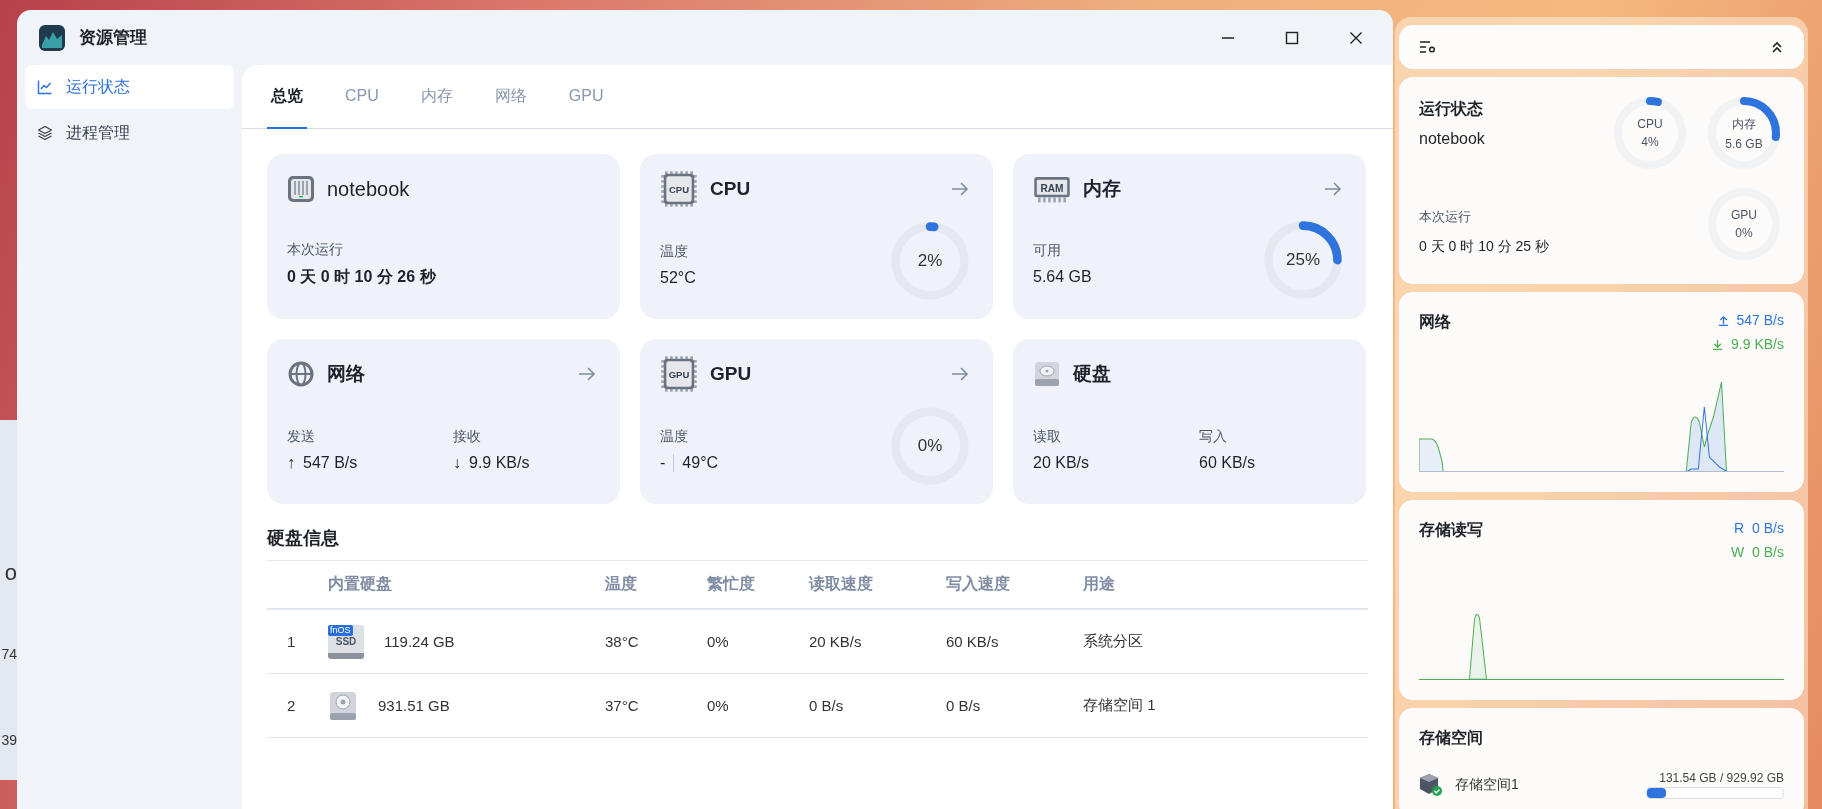 The height and width of the screenshot is (809, 1822). I want to click on gauge-label: CPU, so click(1650, 124).